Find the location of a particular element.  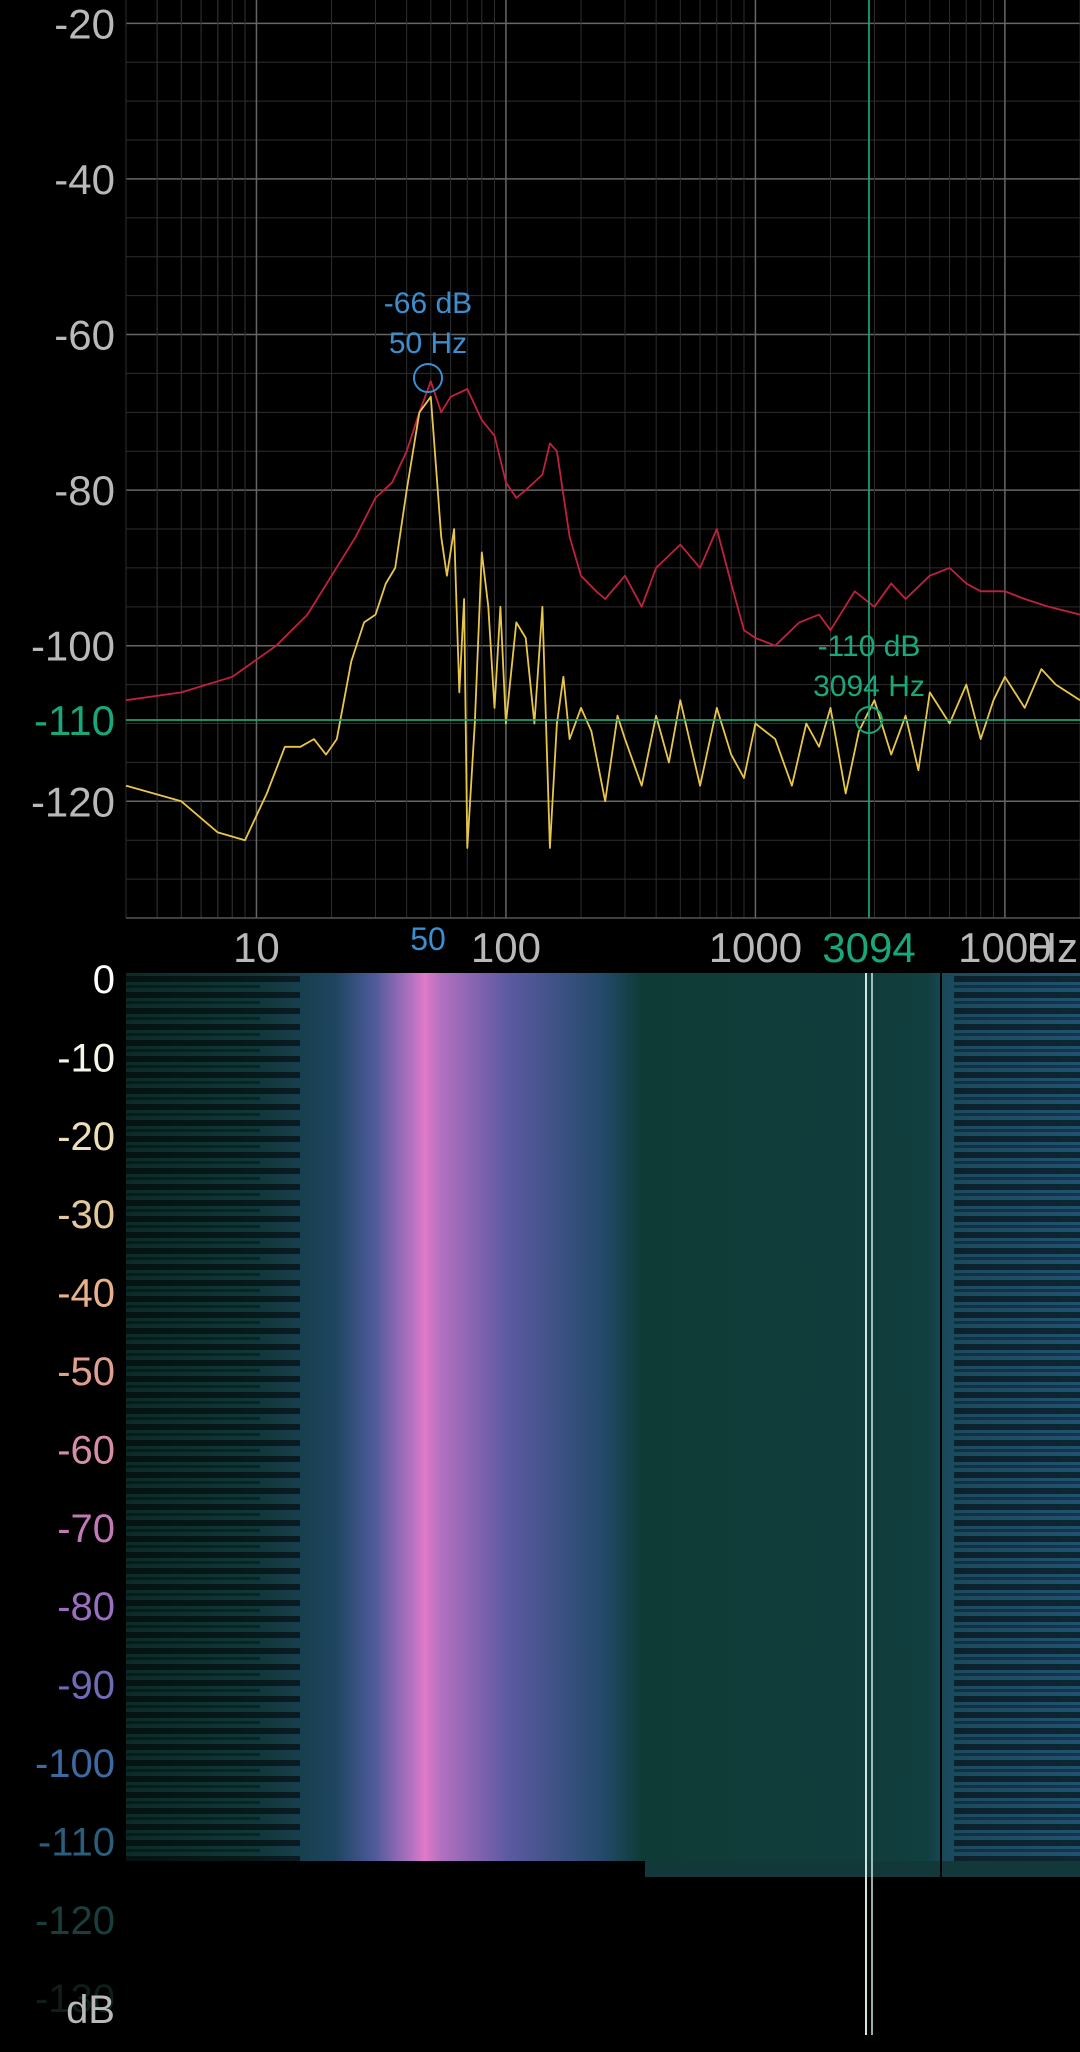

peak-db-label: -66 dB is located at coordinates (428, 303).